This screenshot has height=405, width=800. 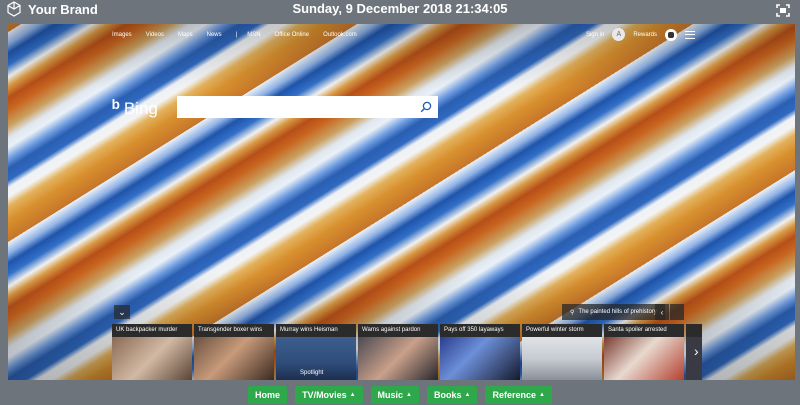 What do you see at coordinates (390, 395) in the screenshot?
I see `music-button-label: Music` at bounding box center [390, 395].